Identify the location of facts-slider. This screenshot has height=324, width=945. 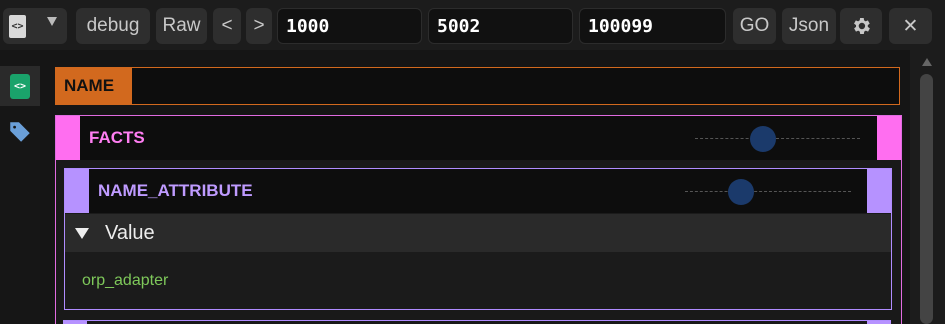
(777, 139).